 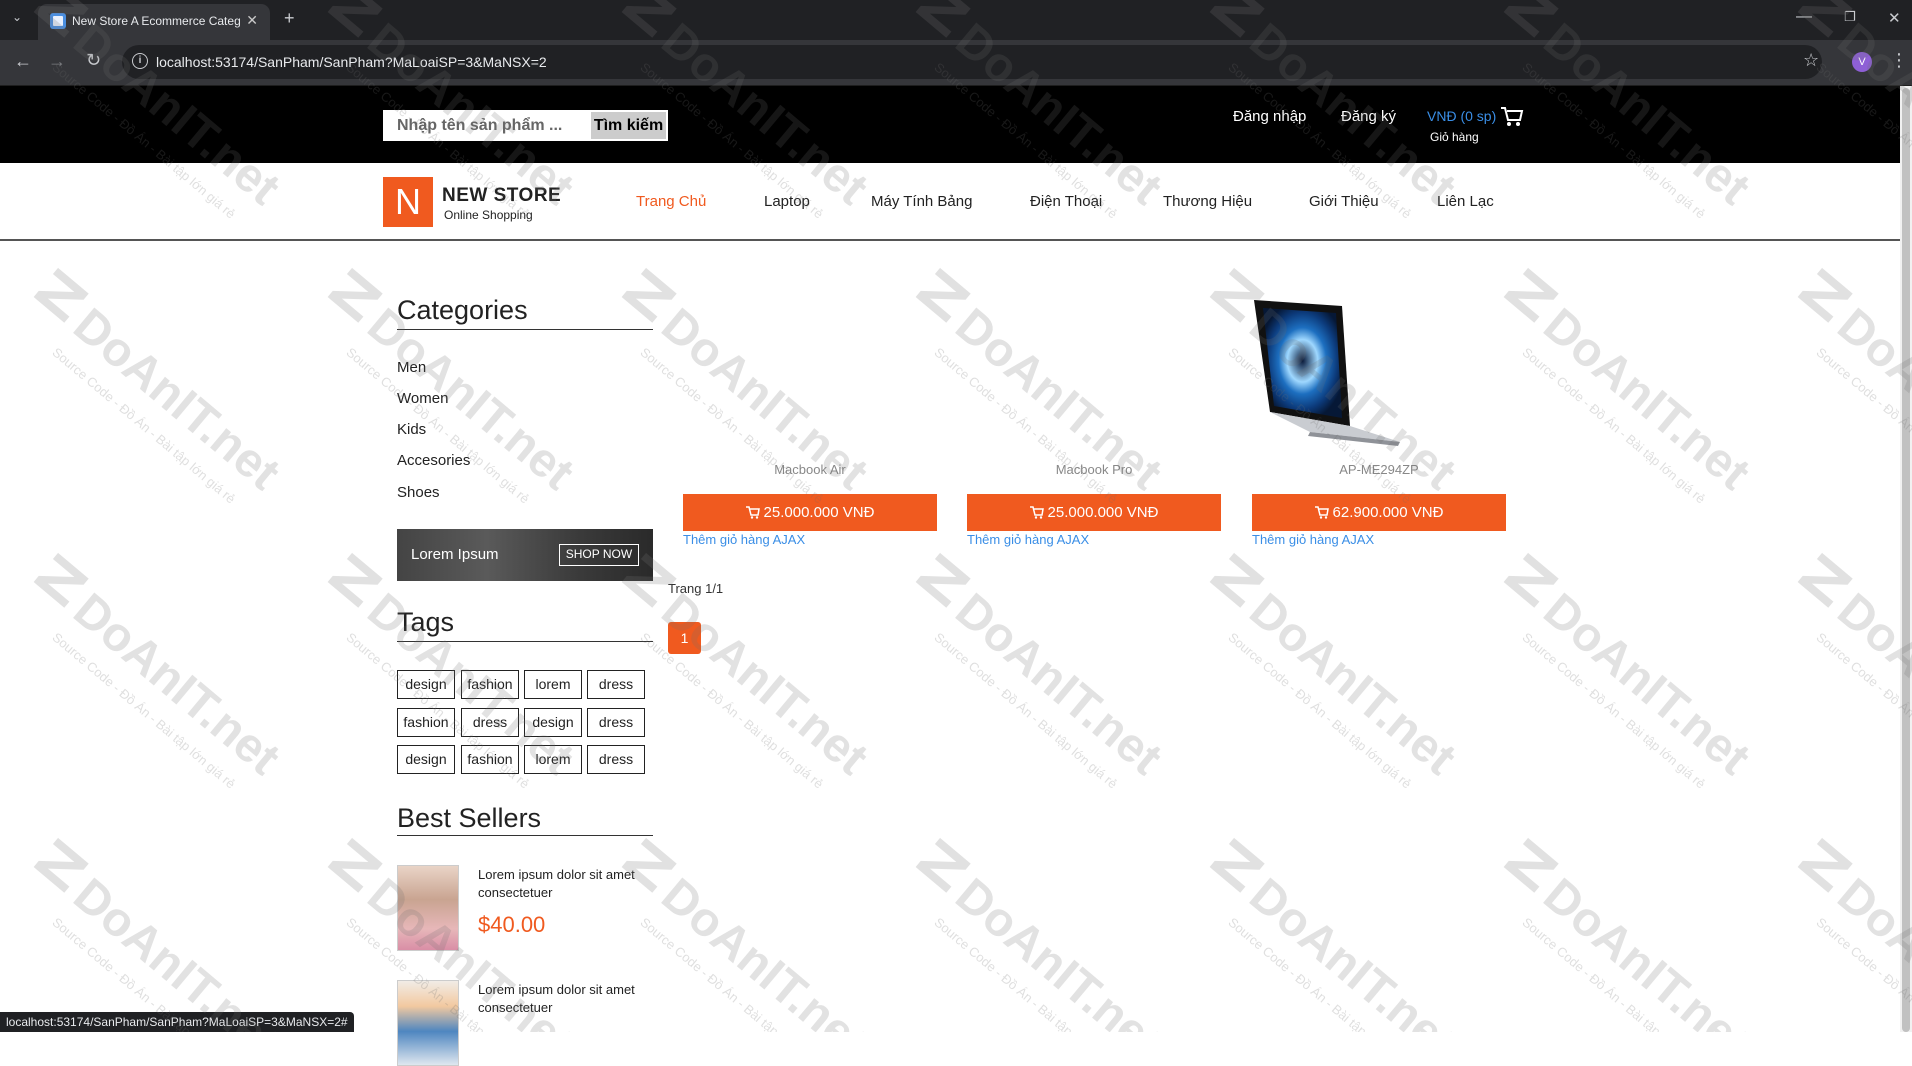 I want to click on browser-menu-icon: ⋮, so click(x=1899, y=60).